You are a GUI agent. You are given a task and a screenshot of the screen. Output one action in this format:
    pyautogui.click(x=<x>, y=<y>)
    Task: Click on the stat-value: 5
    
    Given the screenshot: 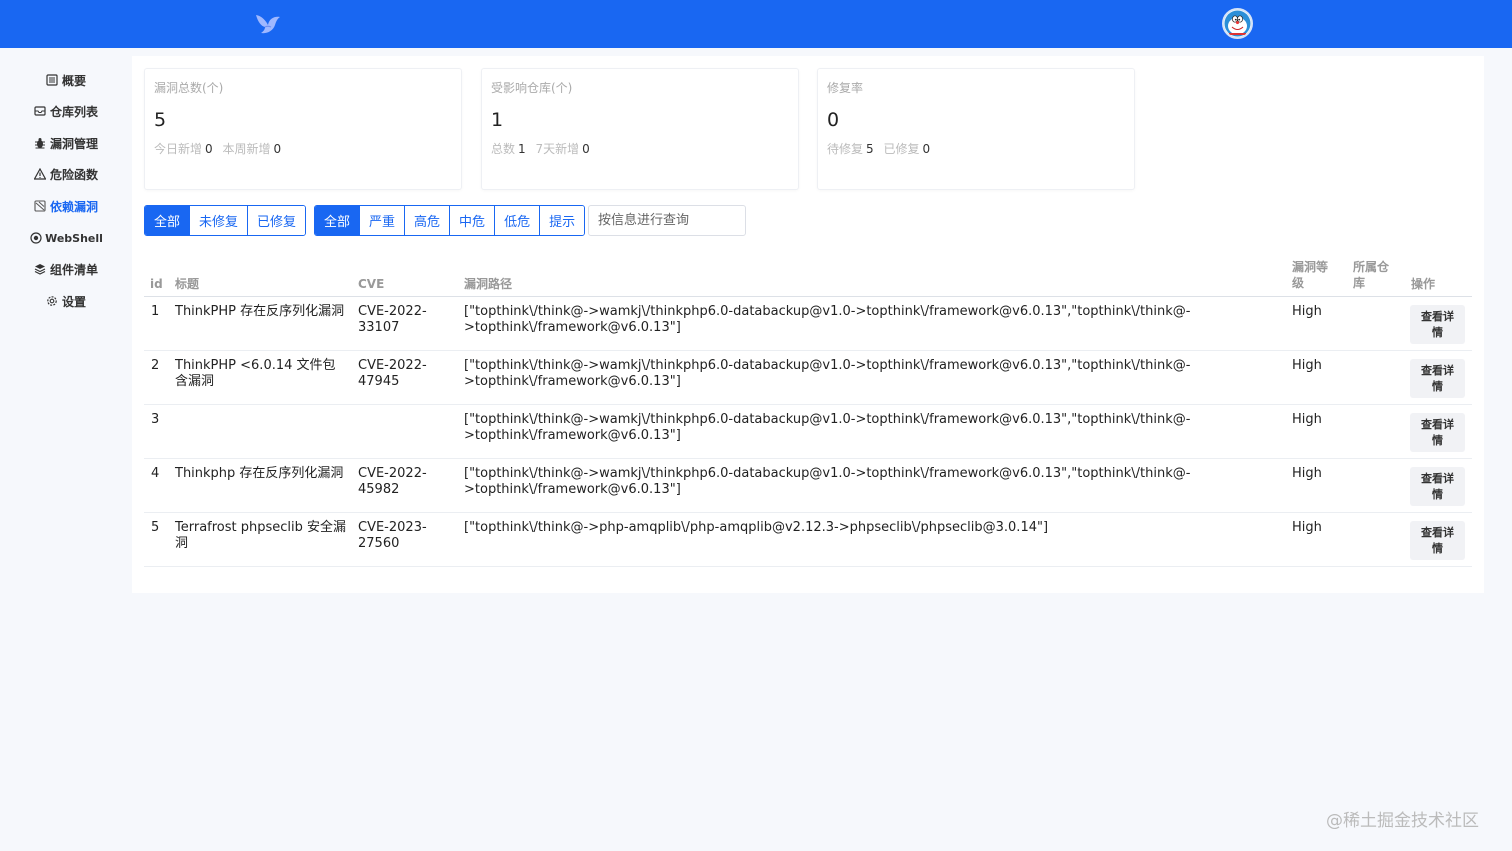 What is the action you would take?
    pyautogui.click(x=160, y=120)
    